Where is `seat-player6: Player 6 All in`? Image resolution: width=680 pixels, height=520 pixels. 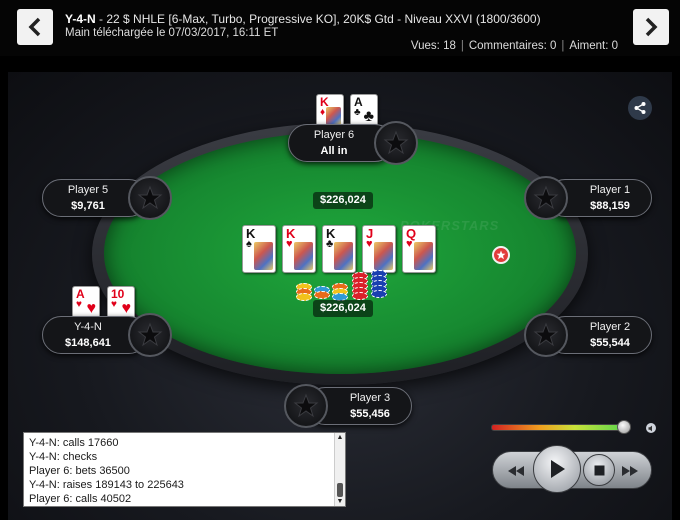
seat-player6: Player 6 All in is located at coordinates (353, 143).